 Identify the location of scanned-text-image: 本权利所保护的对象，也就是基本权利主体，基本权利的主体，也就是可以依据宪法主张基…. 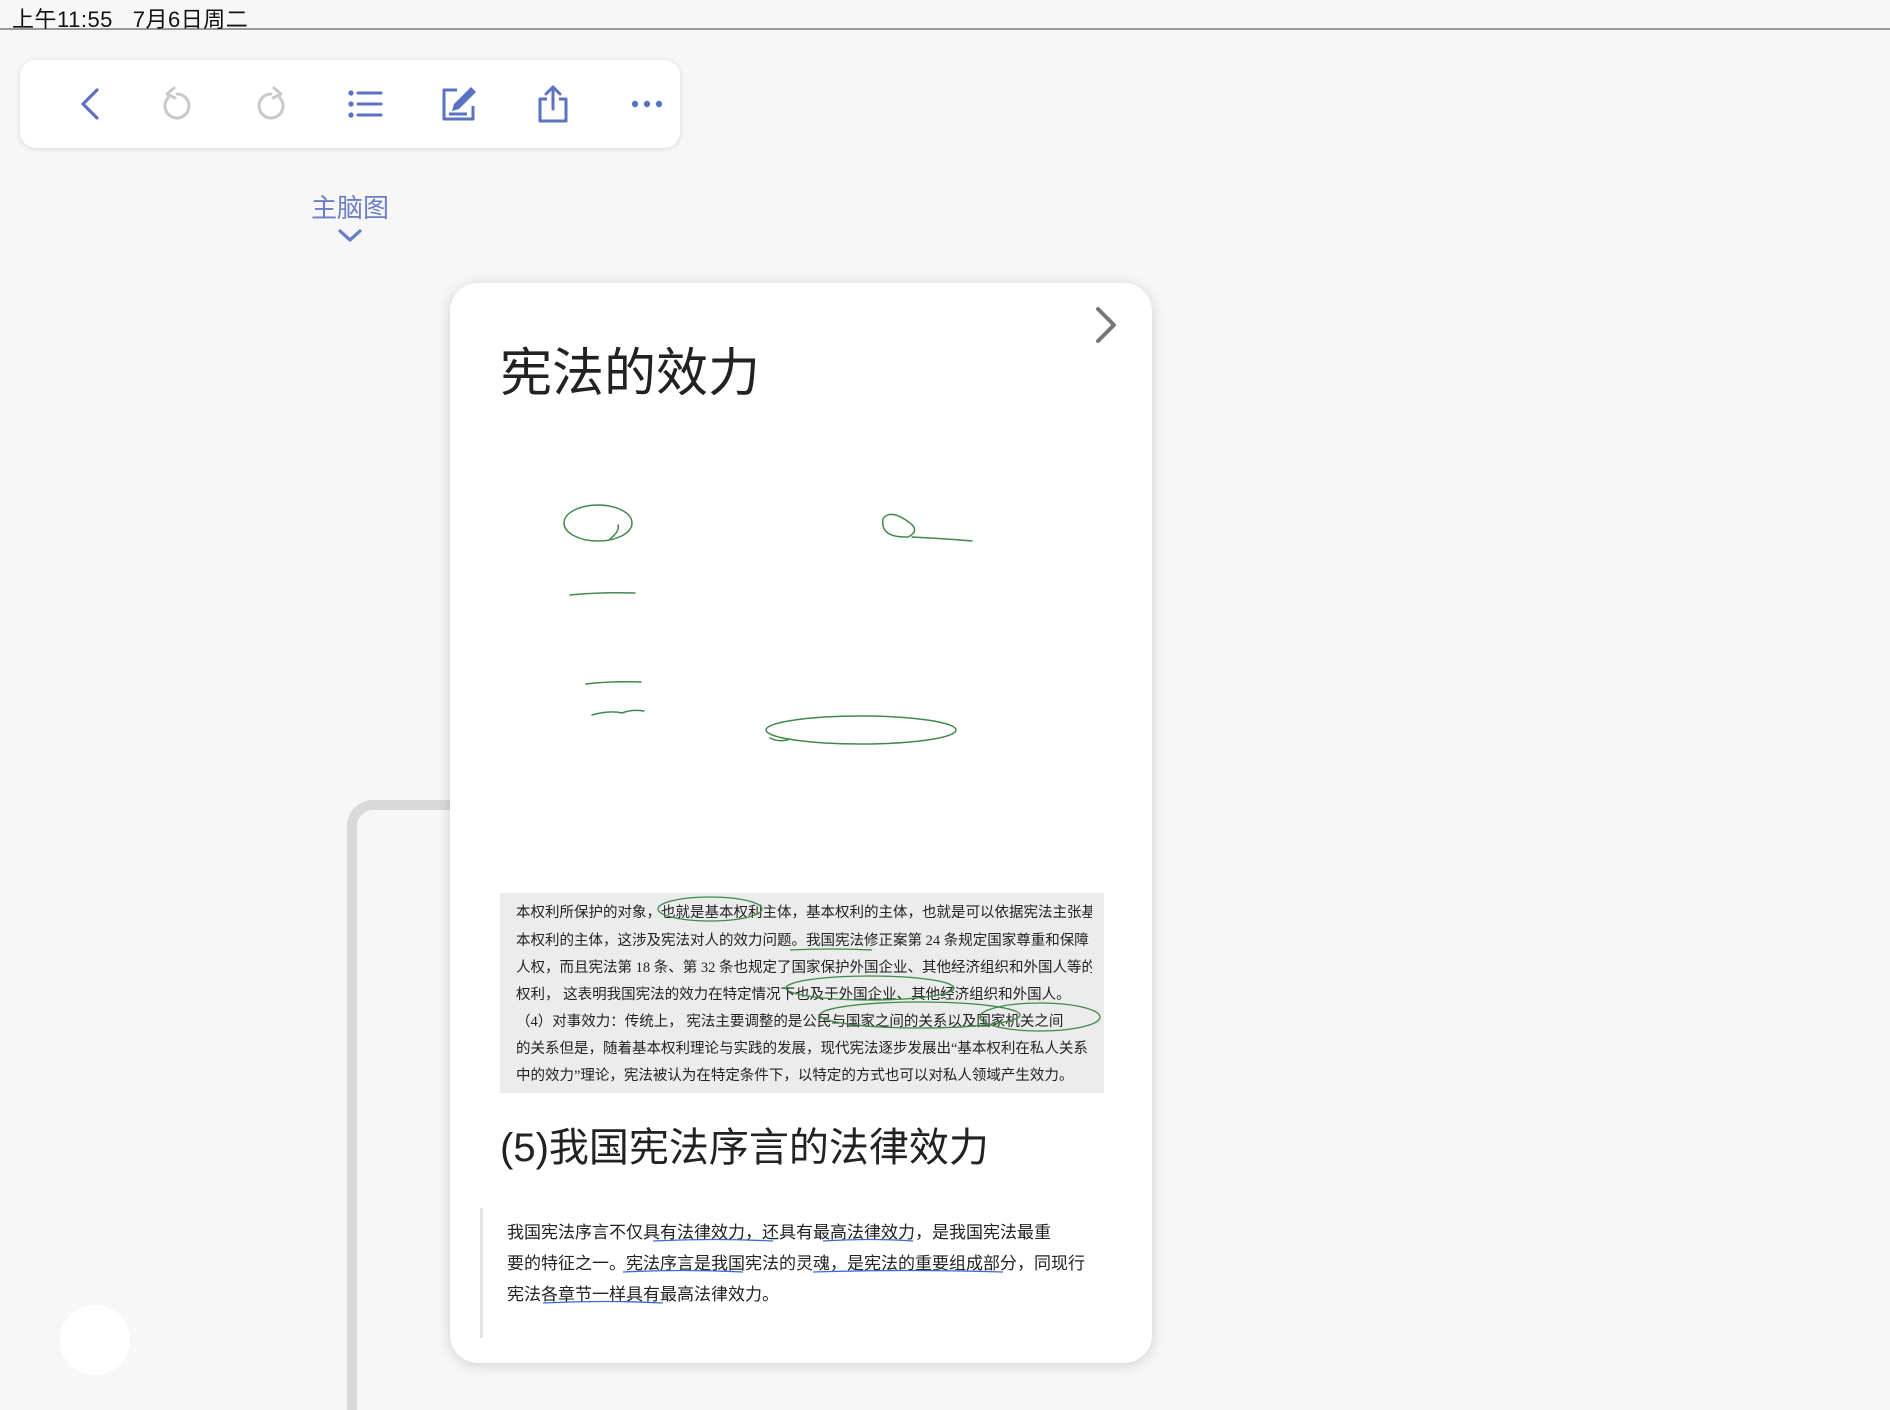
(802, 993).